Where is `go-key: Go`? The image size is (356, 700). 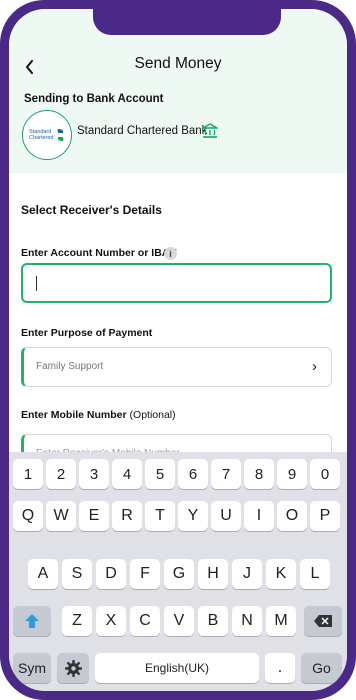
go-key: Go is located at coordinates (321, 668).